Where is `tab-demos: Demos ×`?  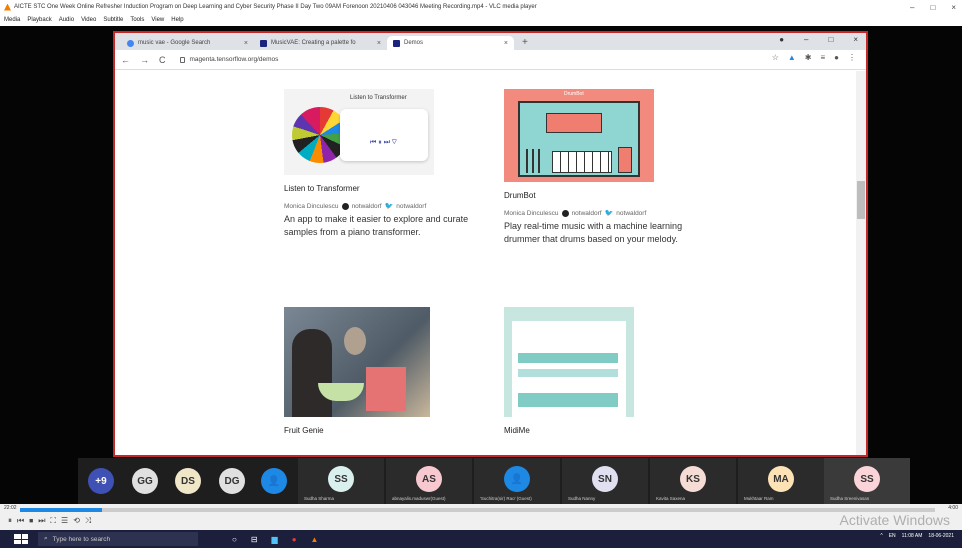
tab-demos: Demos × is located at coordinates (450, 43).